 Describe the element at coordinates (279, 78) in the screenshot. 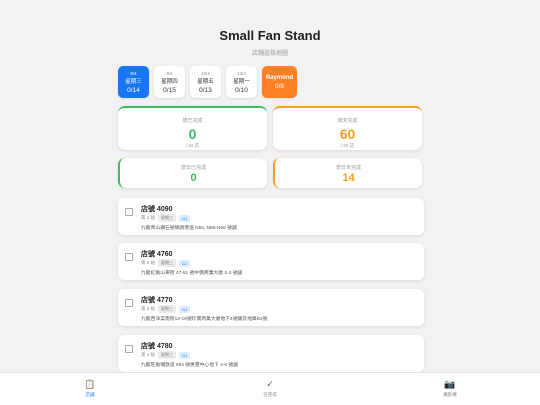

I see `person-name: Raymond` at that location.